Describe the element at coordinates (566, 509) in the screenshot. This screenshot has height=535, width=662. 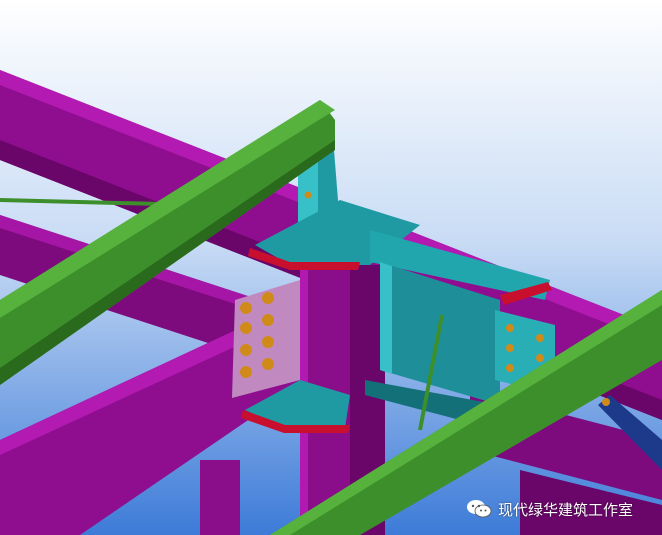
I see `watermark-text: 现代绿华建筑工作室` at that location.